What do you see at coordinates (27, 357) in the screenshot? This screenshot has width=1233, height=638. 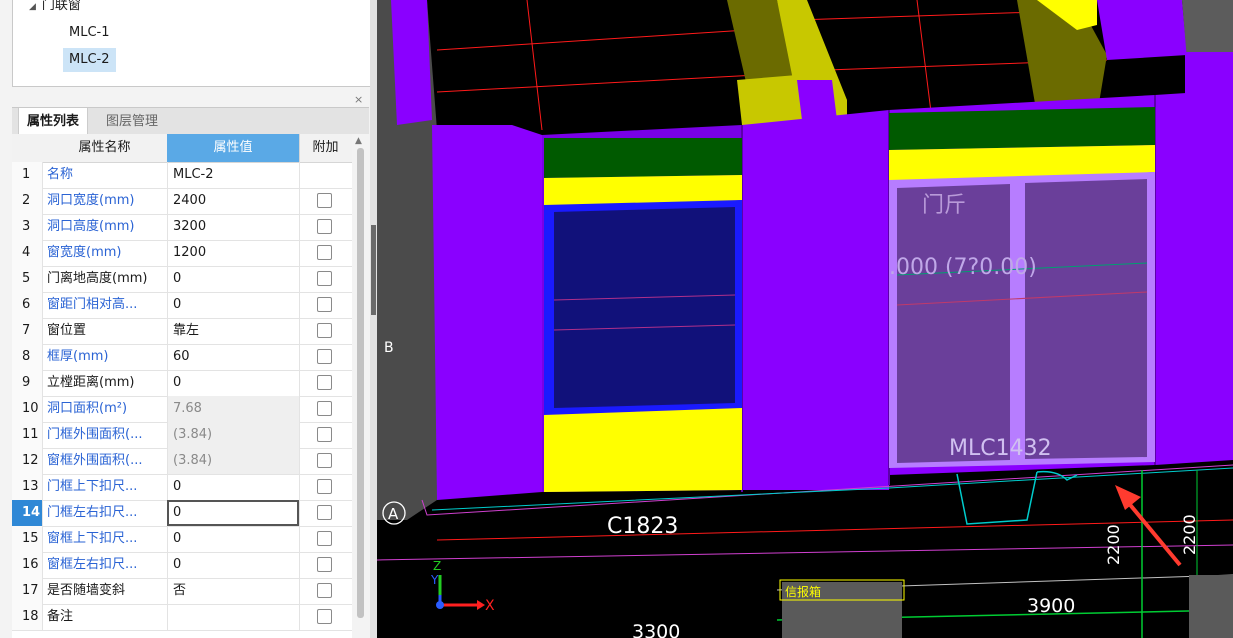 I see `row-number: 8` at bounding box center [27, 357].